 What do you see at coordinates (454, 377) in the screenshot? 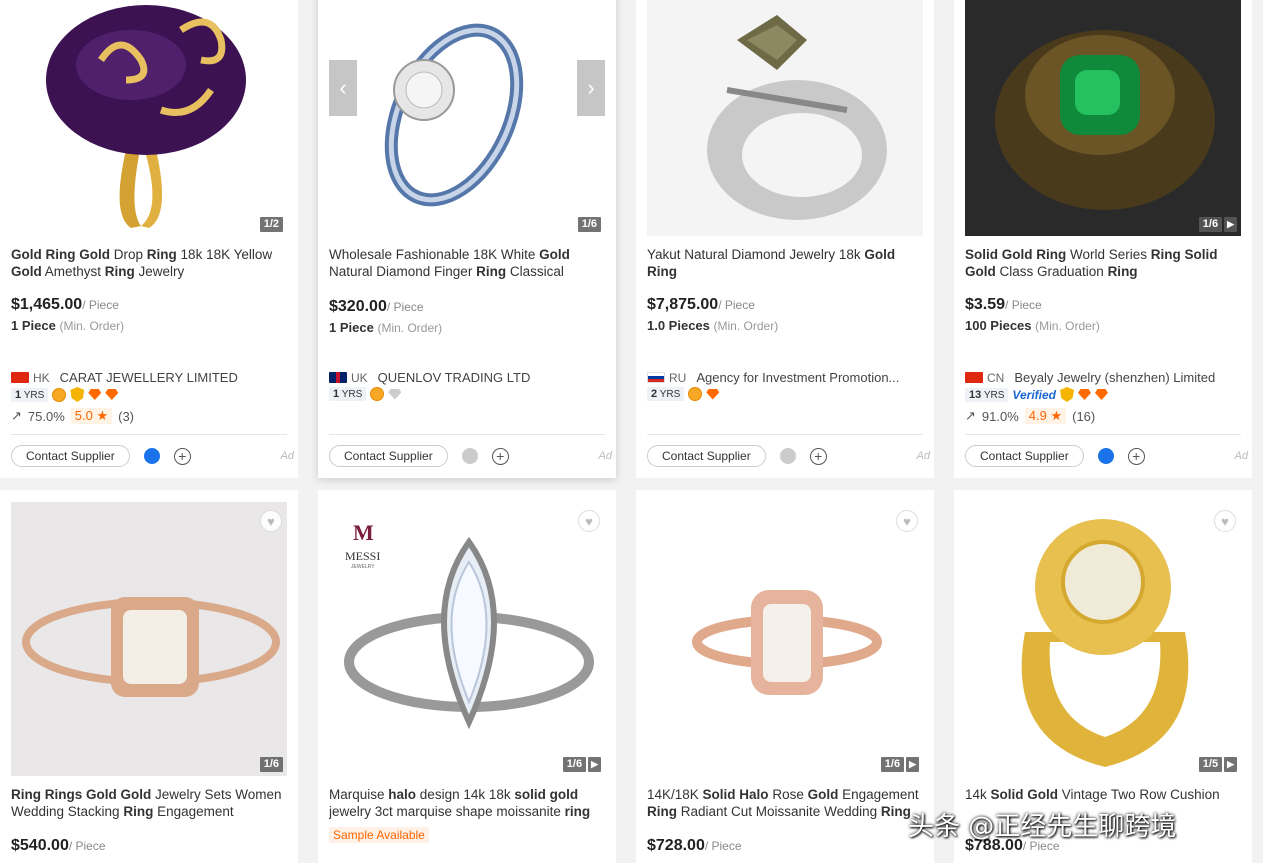
I see `supplier-name: QUENLOV TRADING LTD` at bounding box center [454, 377].